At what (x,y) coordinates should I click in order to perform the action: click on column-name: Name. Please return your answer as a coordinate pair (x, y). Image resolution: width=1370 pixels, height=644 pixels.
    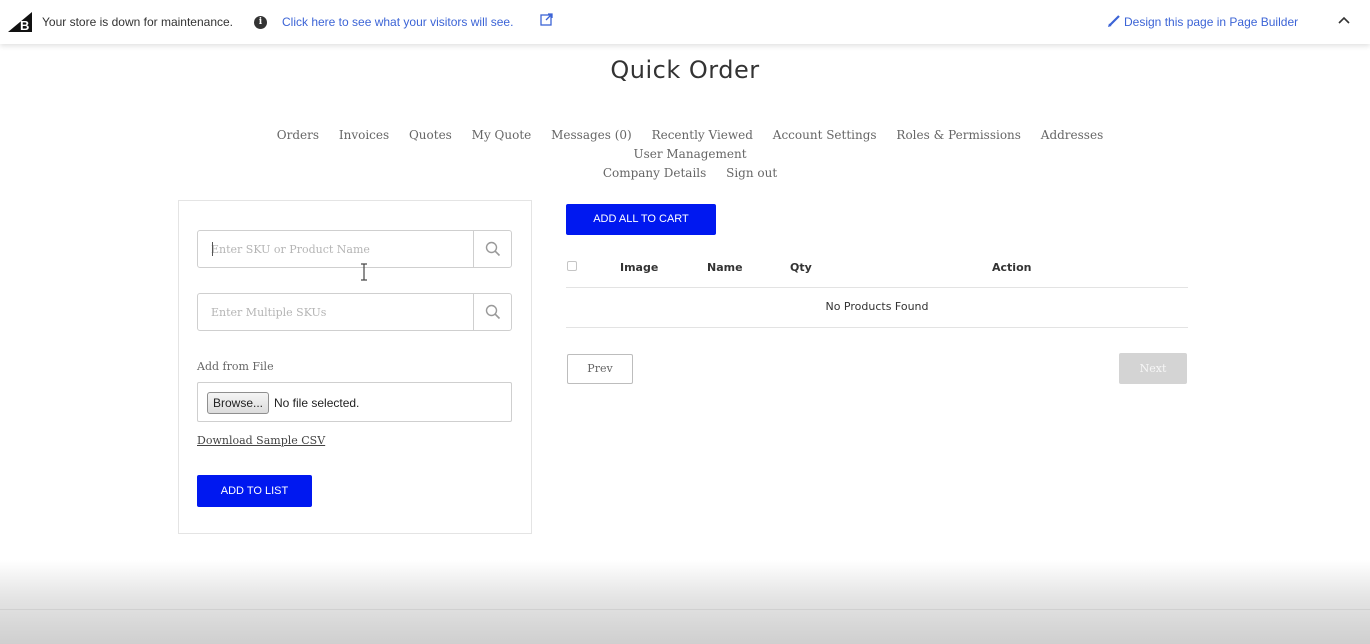
    Looking at the image, I should click on (725, 267).